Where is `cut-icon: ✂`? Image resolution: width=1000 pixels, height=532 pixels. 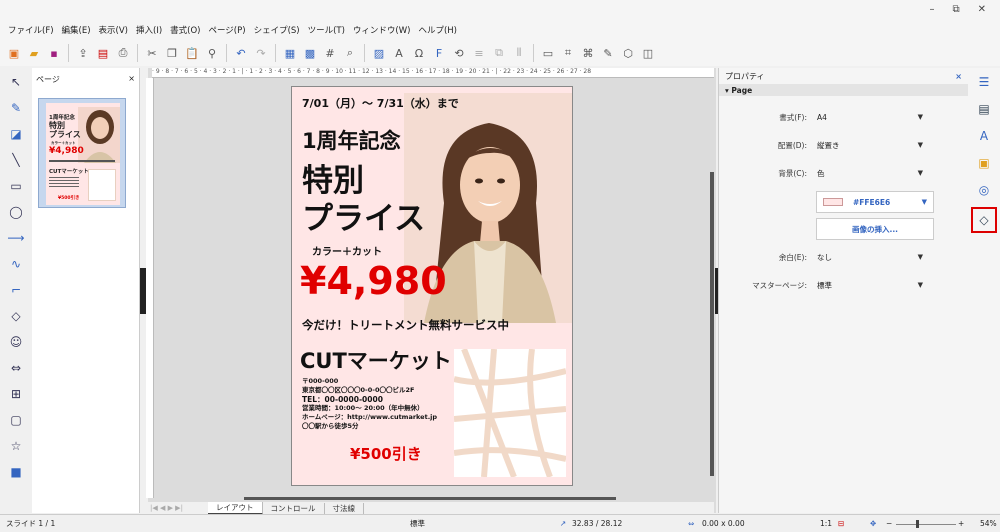
cut-icon: ✂ is located at coordinates (152, 53).